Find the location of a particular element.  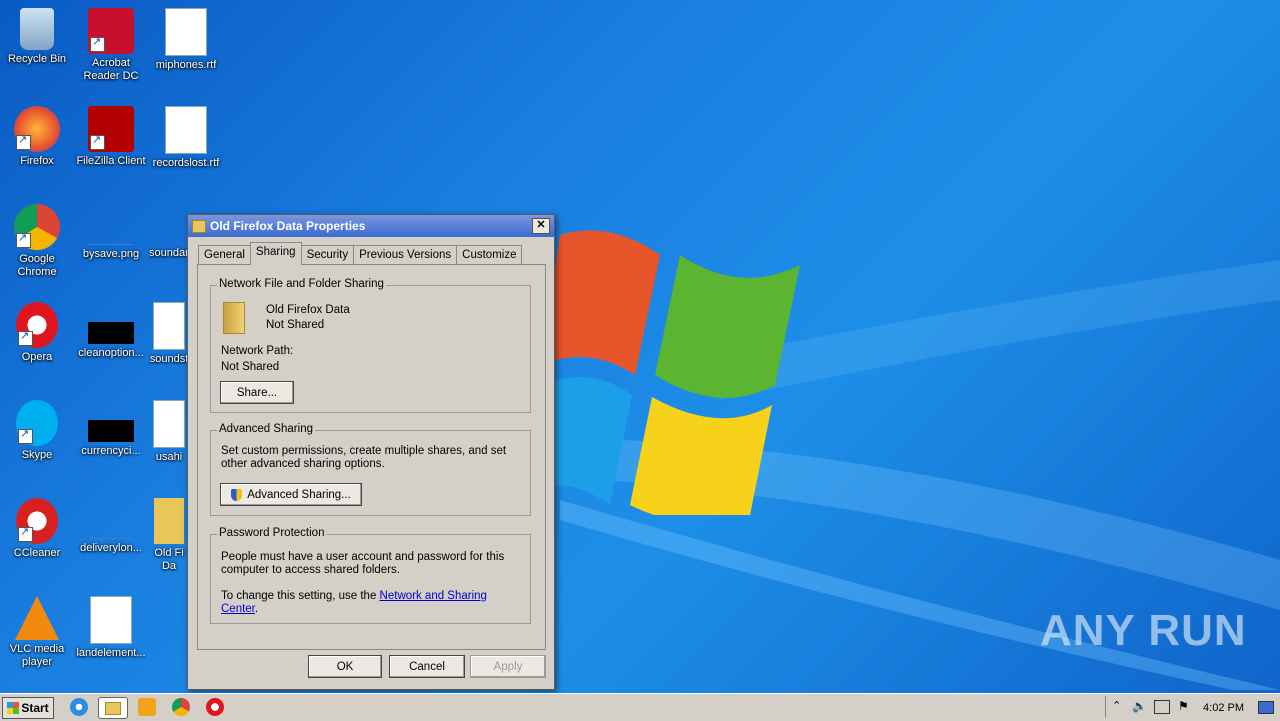

desktop-icon-skype: Skype is located at coordinates (37, 431).